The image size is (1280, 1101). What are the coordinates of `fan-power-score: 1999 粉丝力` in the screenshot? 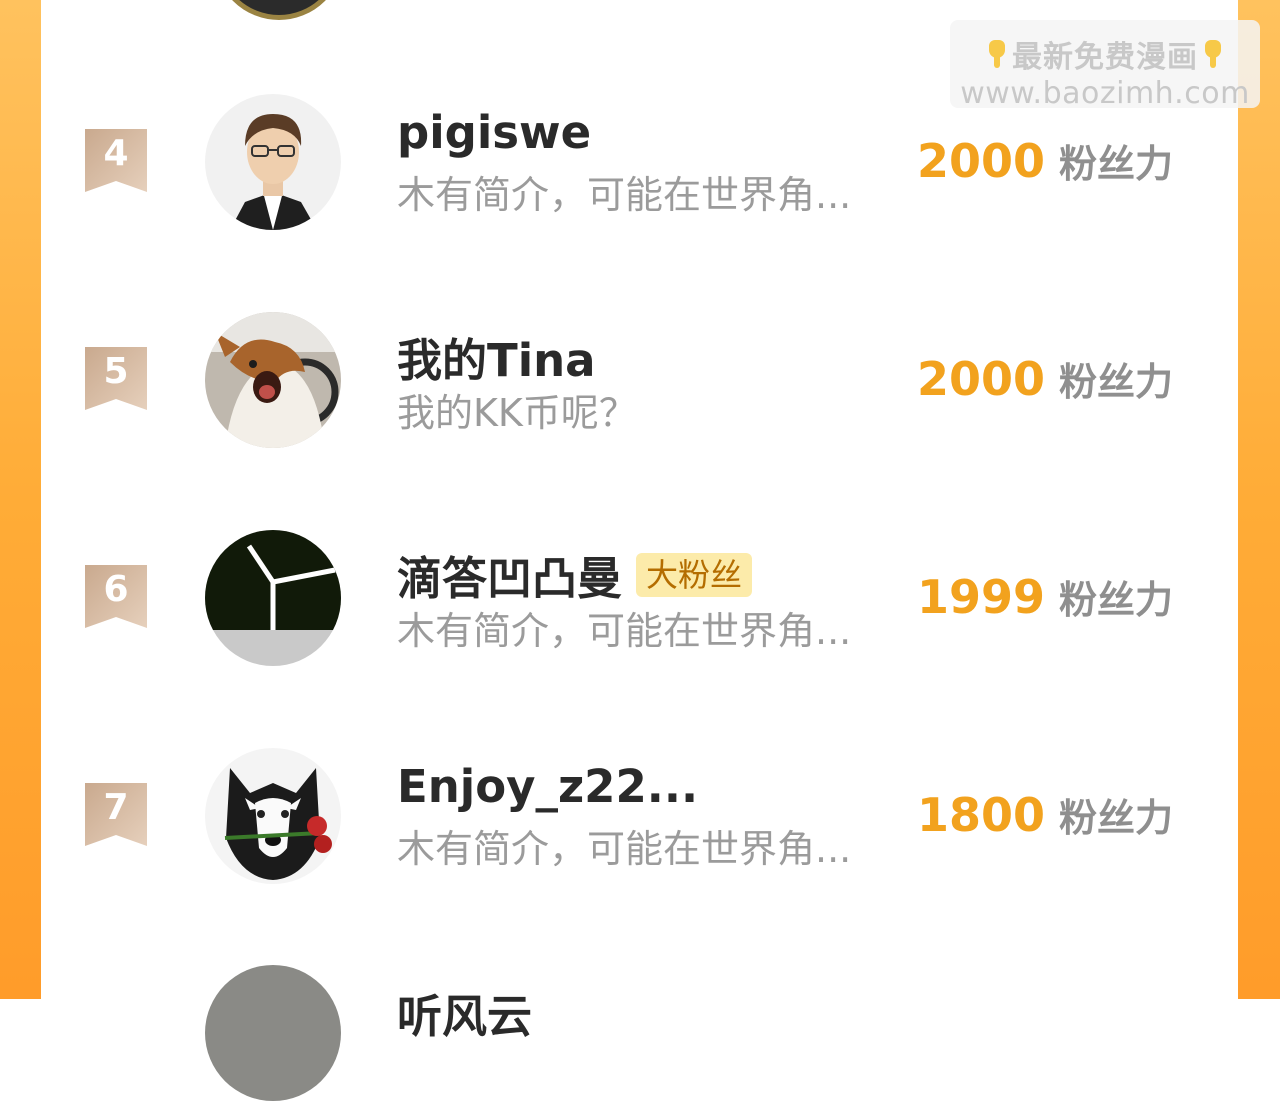 It's located at (1045, 596).